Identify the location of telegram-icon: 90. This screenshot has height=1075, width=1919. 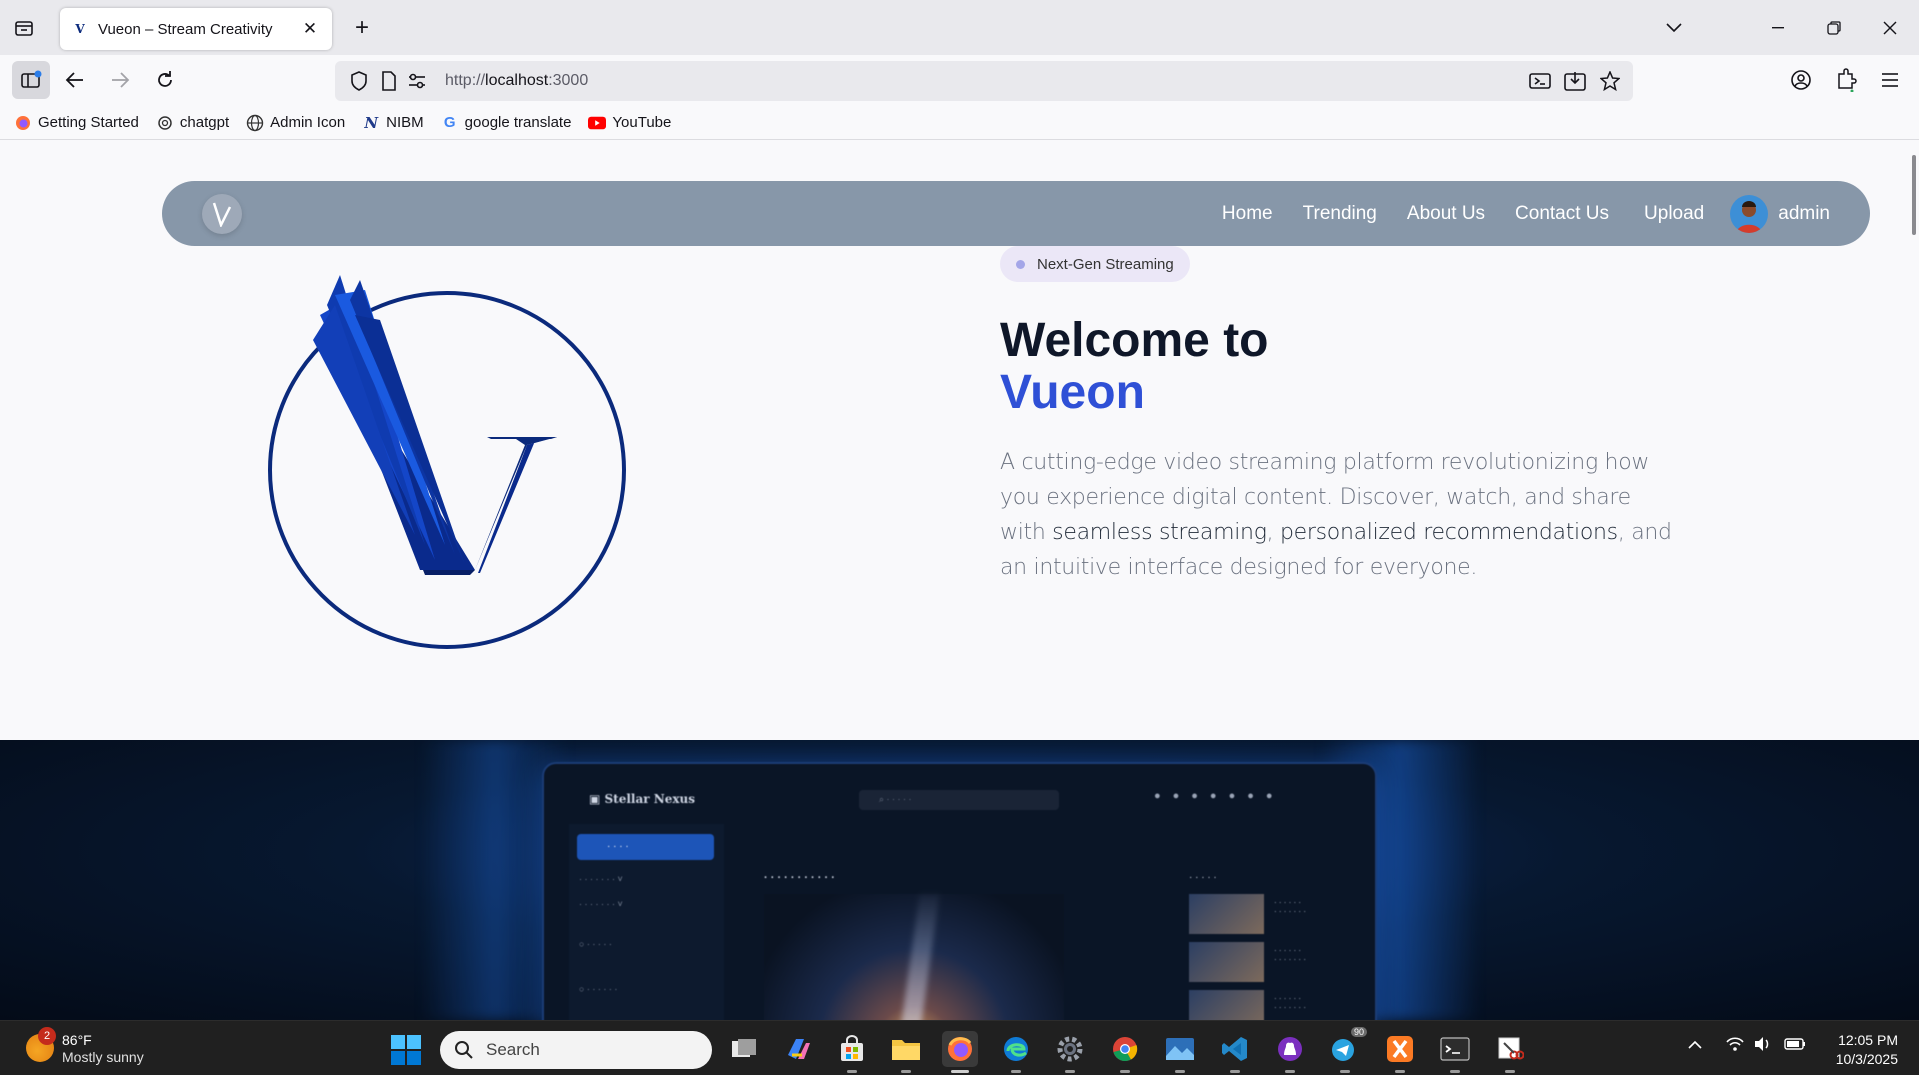
(1347, 1050).